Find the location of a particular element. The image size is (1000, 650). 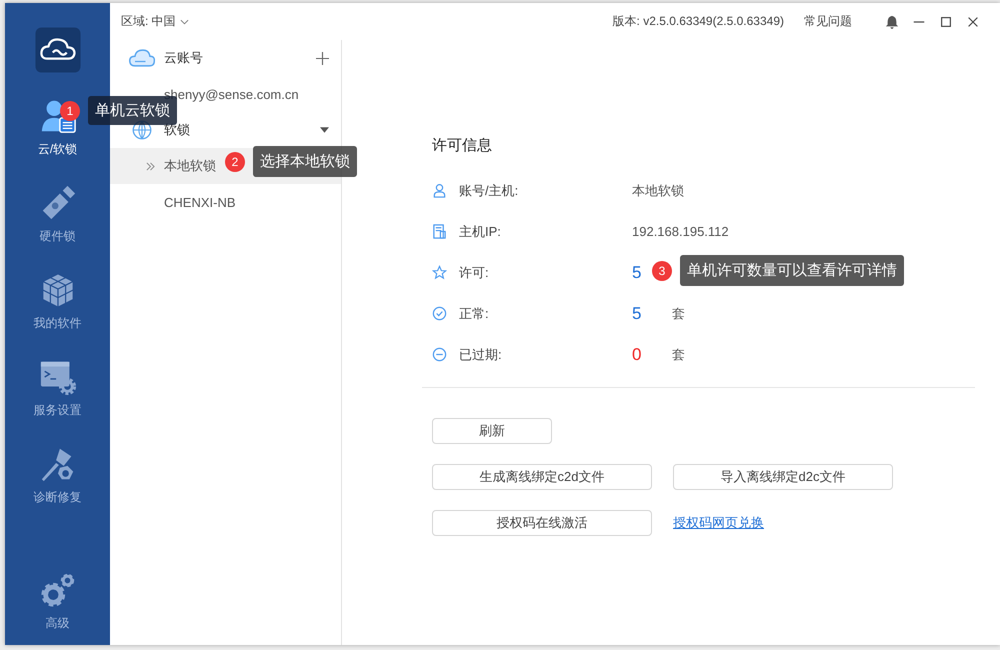

field-value: 192.168.195.112 is located at coordinates (680, 231).